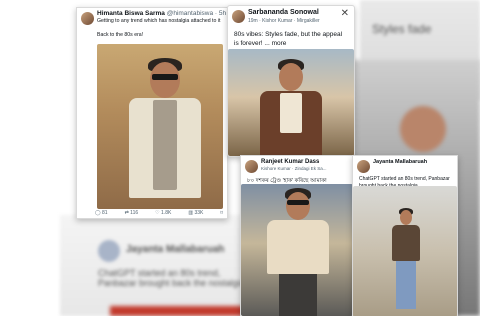  What do you see at coordinates (155, 265) in the screenshot?
I see `background-blur-bottom` at bounding box center [155, 265].